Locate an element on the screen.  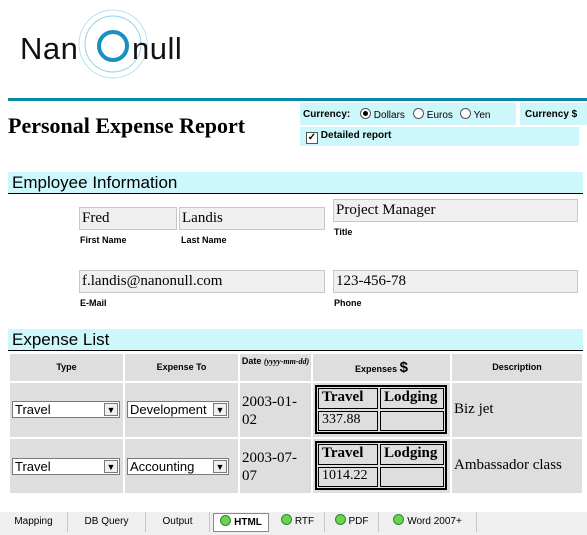
header-date-label: Date is located at coordinates (251, 361).